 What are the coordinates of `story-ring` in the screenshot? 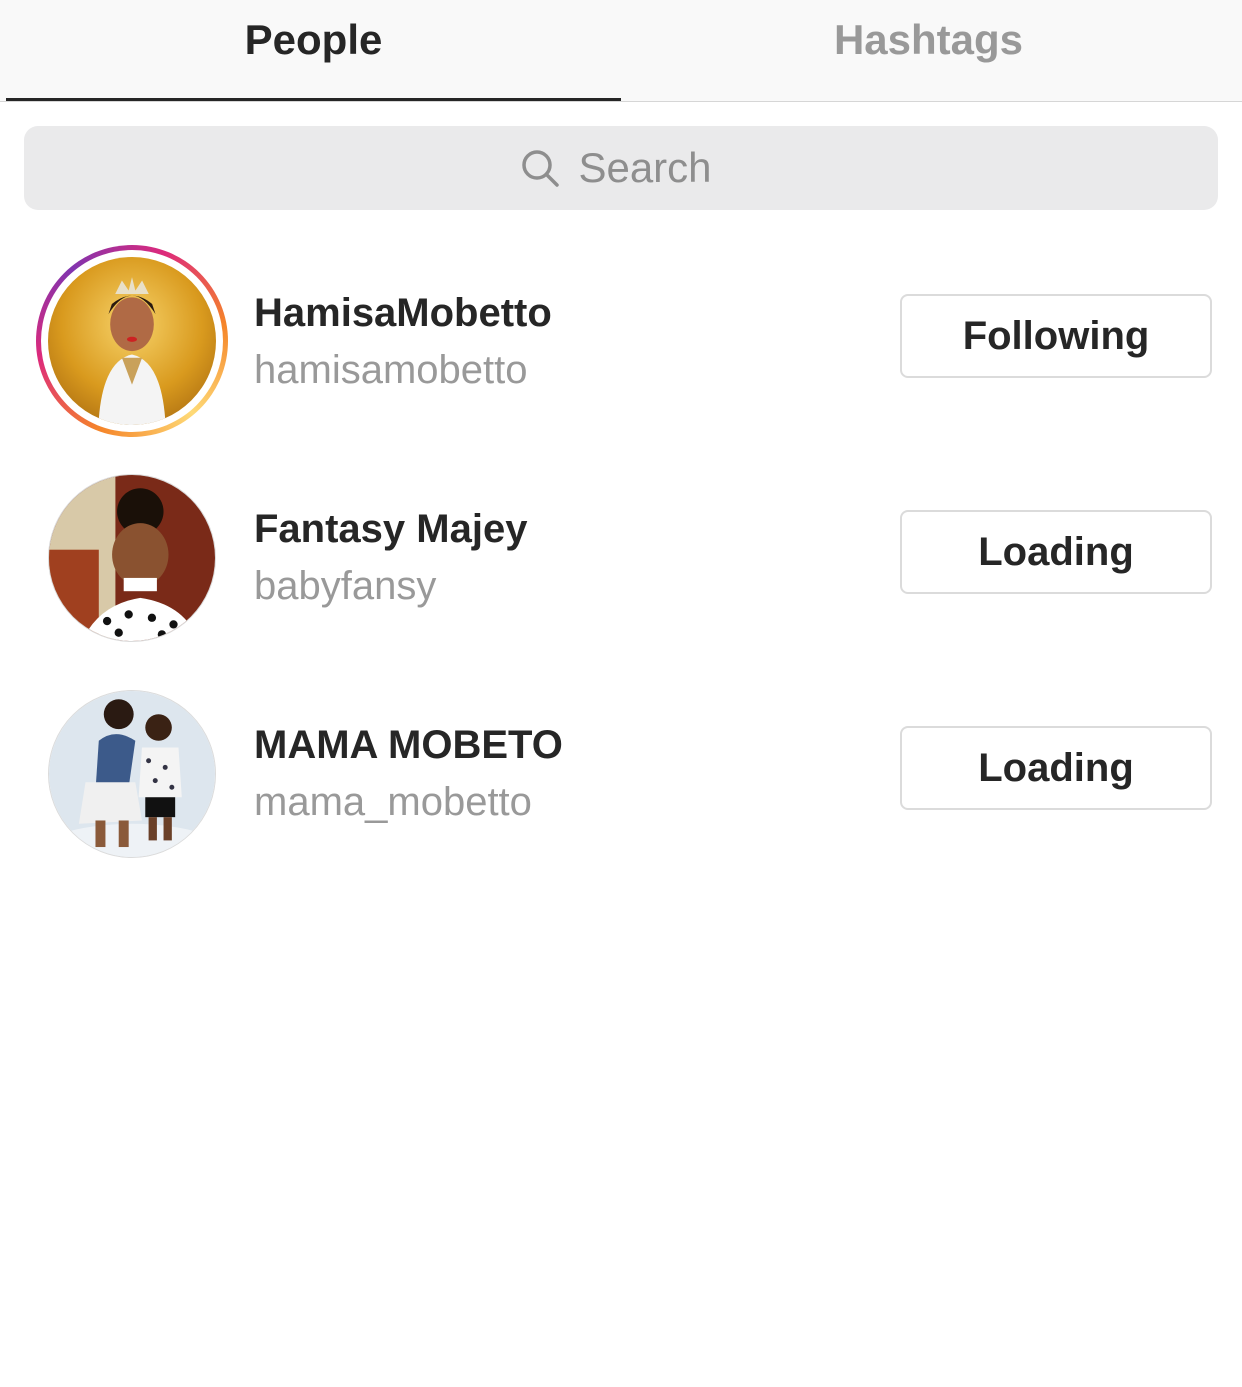 It's located at (132, 341).